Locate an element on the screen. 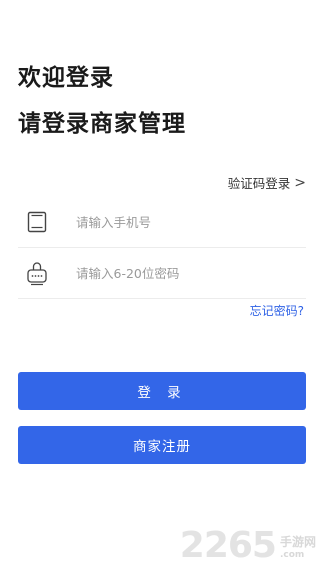  phone-field-row is located at coordinates (162, 222).